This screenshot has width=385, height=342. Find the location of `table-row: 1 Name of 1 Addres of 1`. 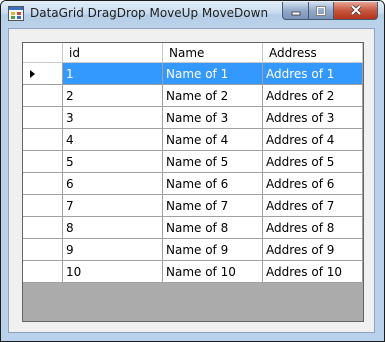

table-row: 1 Name of 1 Addres of 1 is located at coordinates (193, 74).